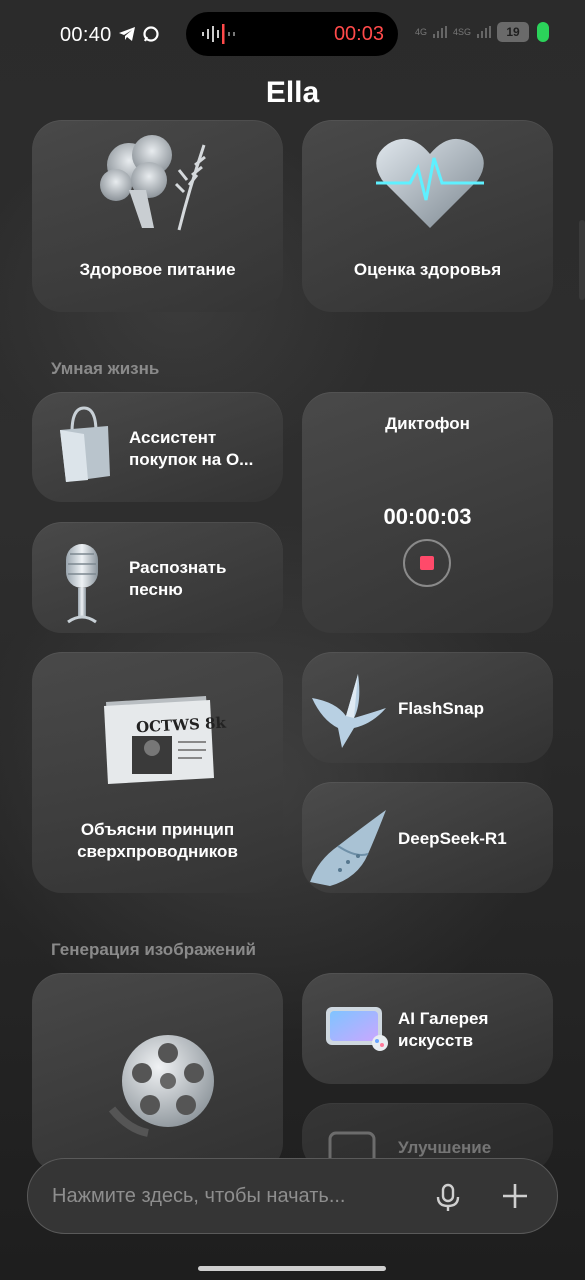 This screenshot has width=585, height=1280. Describe the element at coordinates (157, 269) in the screenshot. I see `card-healthy-food-label: Здоровое питание` at that location.